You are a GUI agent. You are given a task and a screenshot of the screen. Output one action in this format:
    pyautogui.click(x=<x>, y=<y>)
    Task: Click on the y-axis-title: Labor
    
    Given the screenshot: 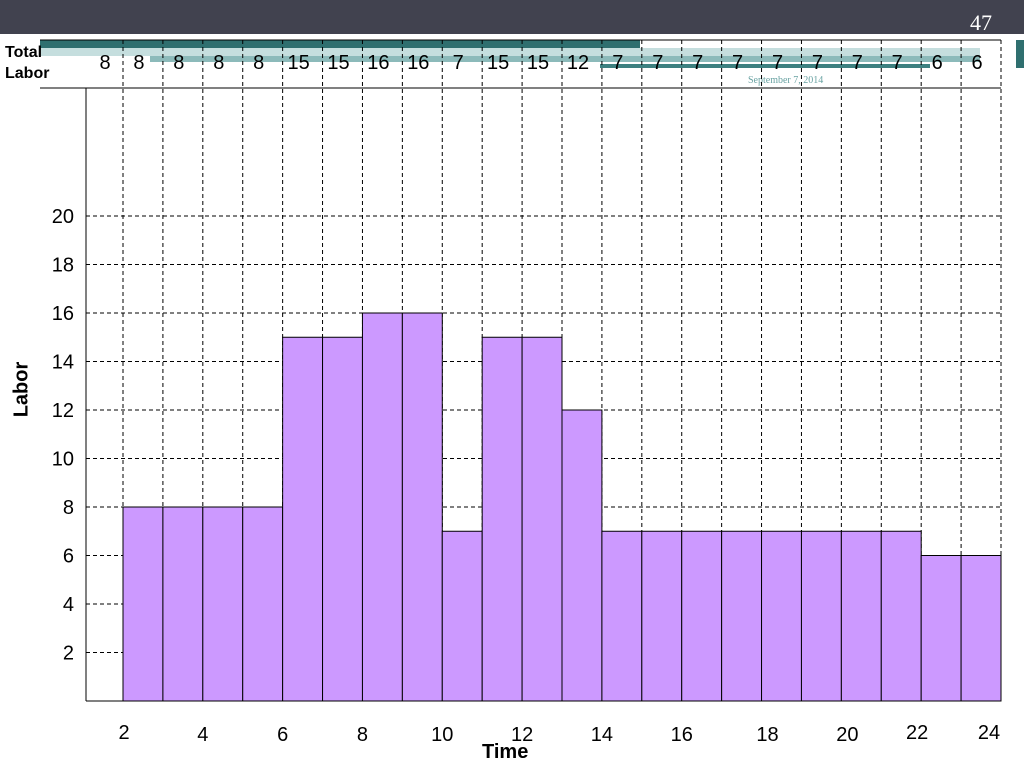 What is the action you would take?
    pyautogui.click(x=21, y=389)
    